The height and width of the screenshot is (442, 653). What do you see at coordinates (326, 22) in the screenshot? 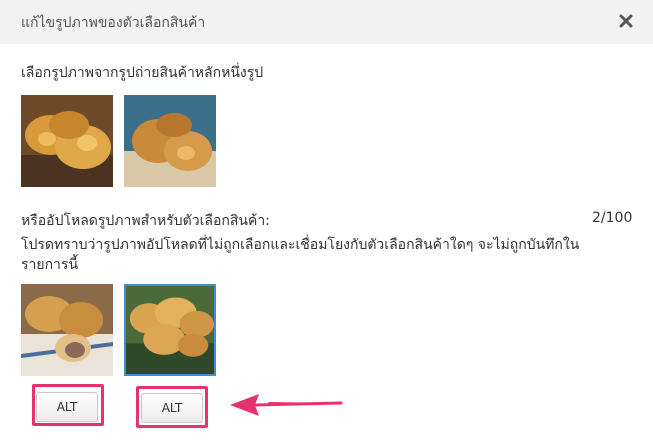
I see `modal-header: แก้ไขรูปภาพของตัวเลือกสินค้า` at bounding box center [326, 22].